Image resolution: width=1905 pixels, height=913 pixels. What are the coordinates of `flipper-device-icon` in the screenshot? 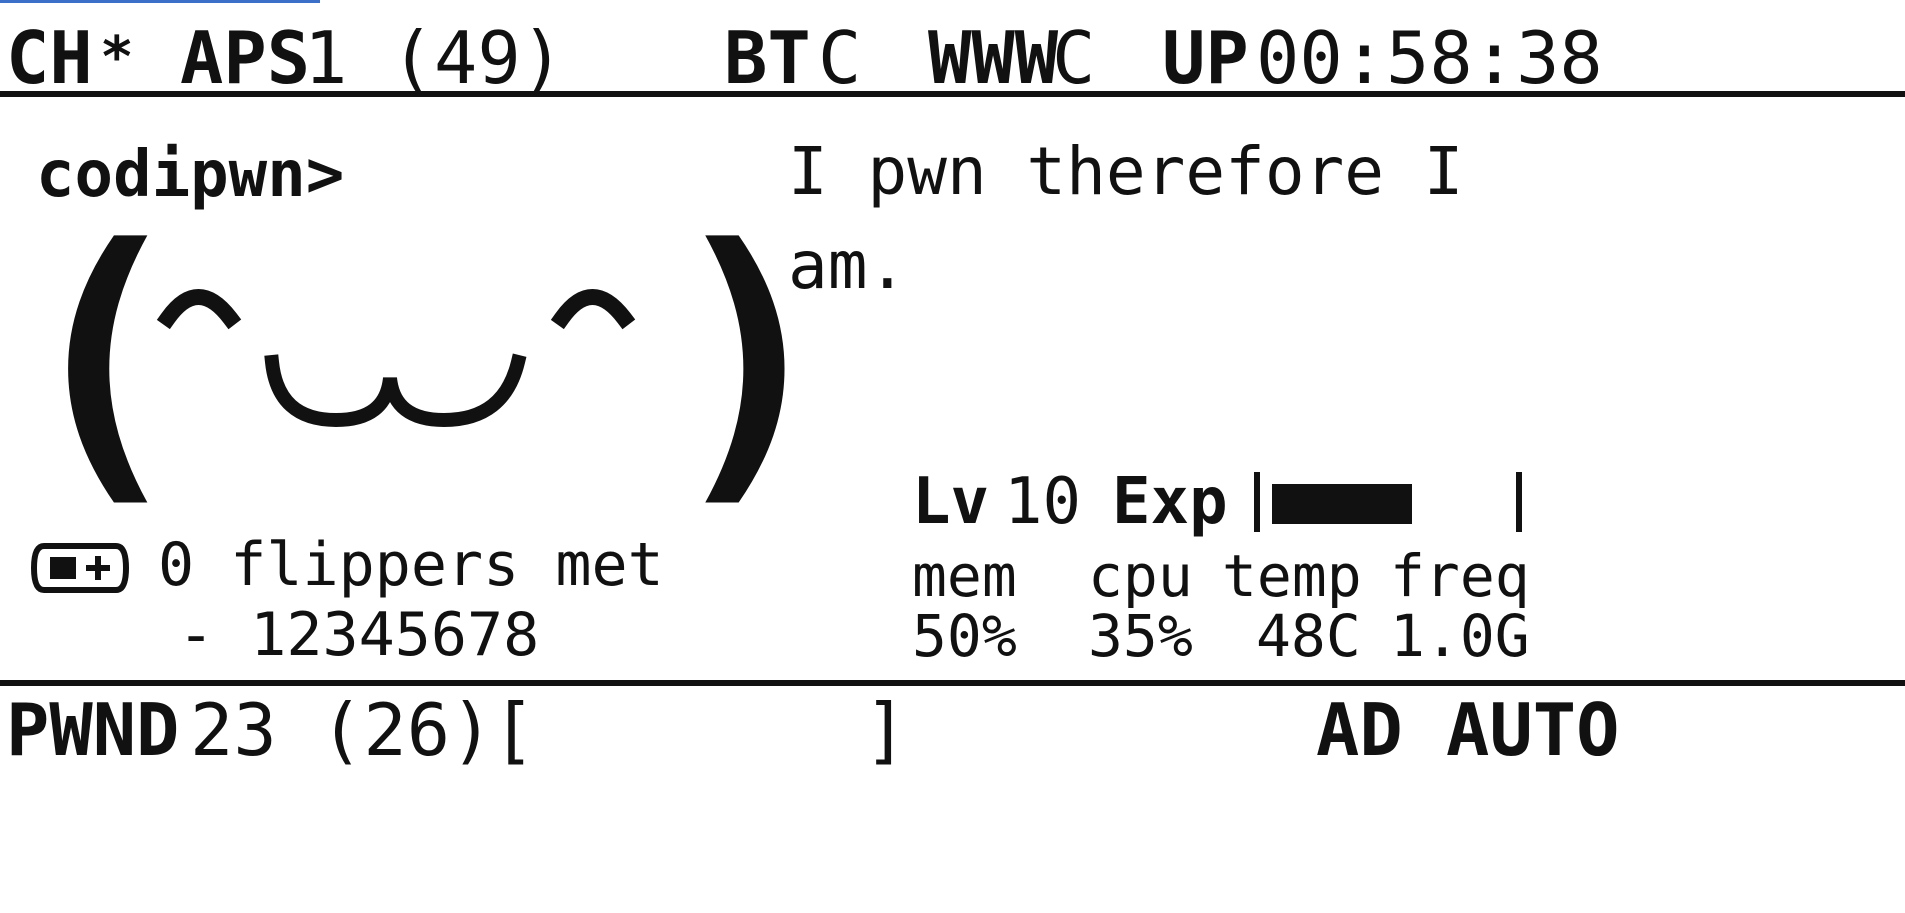 It's located at (80, 568).